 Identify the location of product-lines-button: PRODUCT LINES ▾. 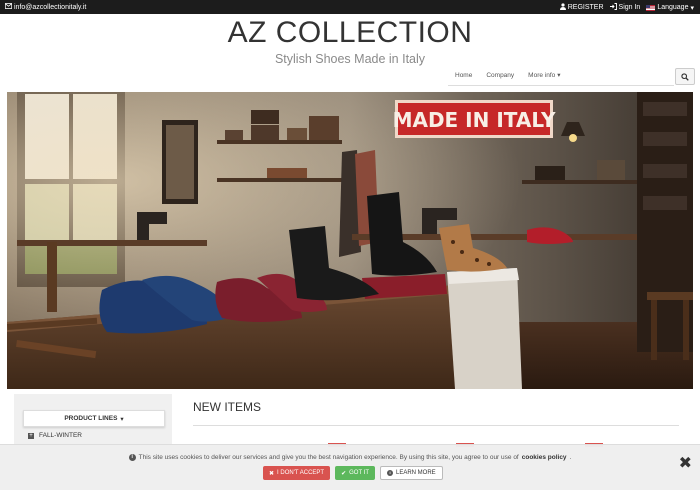
(94, 418).